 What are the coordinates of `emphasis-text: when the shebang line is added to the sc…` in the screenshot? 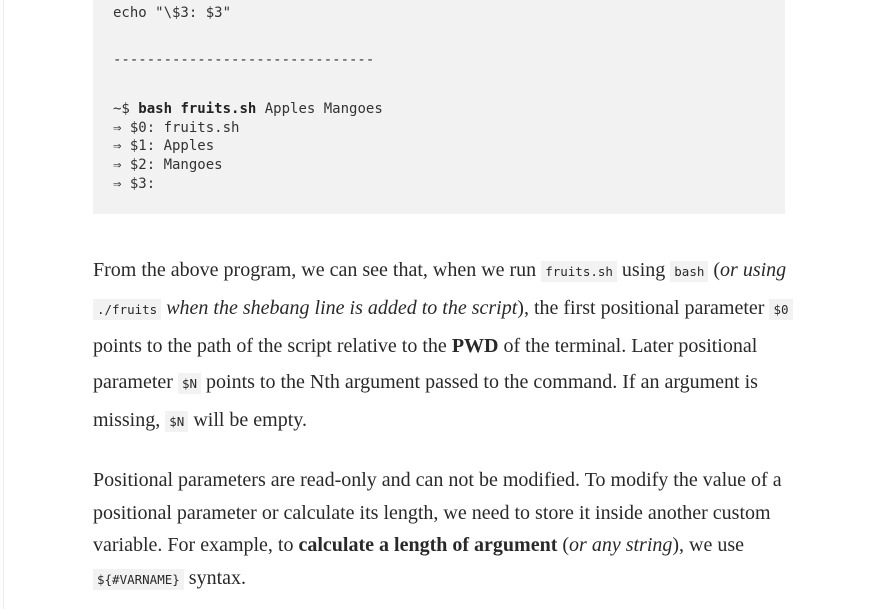 It's located at (339, 308).